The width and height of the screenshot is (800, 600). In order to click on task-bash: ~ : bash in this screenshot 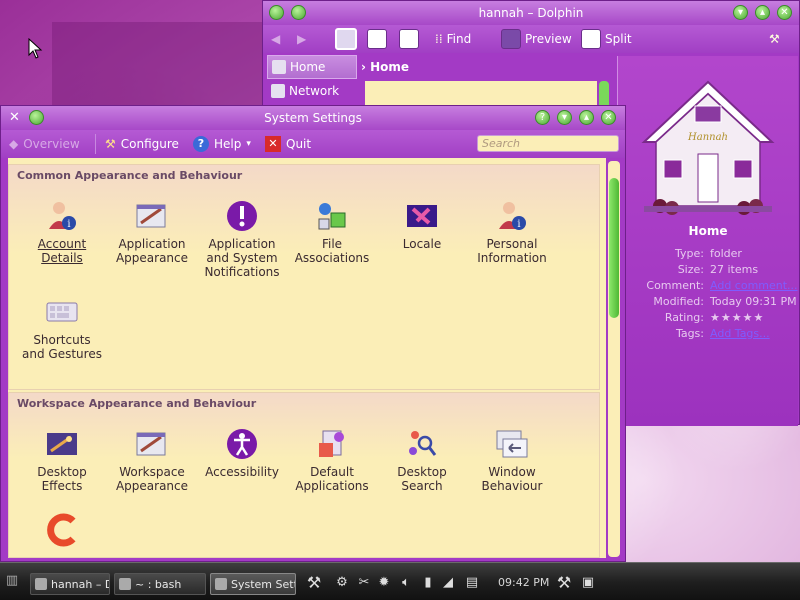, I will do `click(160, 584)`.